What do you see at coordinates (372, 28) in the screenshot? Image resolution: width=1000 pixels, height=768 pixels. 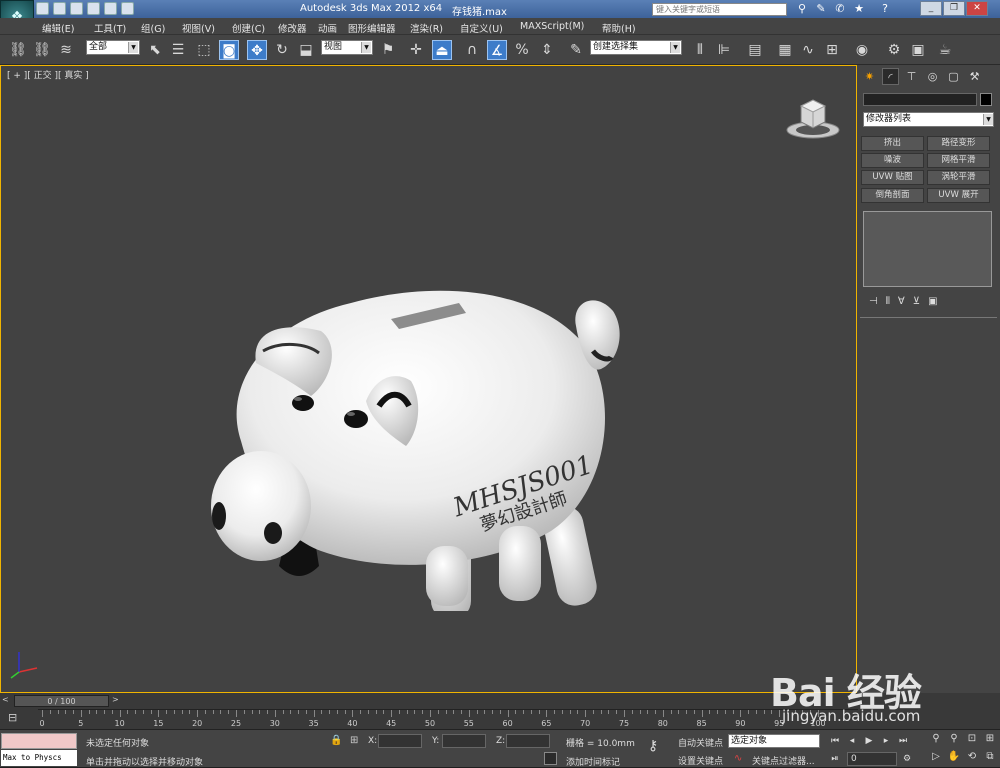 I see `menu-graph-editors: 图形编辑器` at bounding box center [372, 28].